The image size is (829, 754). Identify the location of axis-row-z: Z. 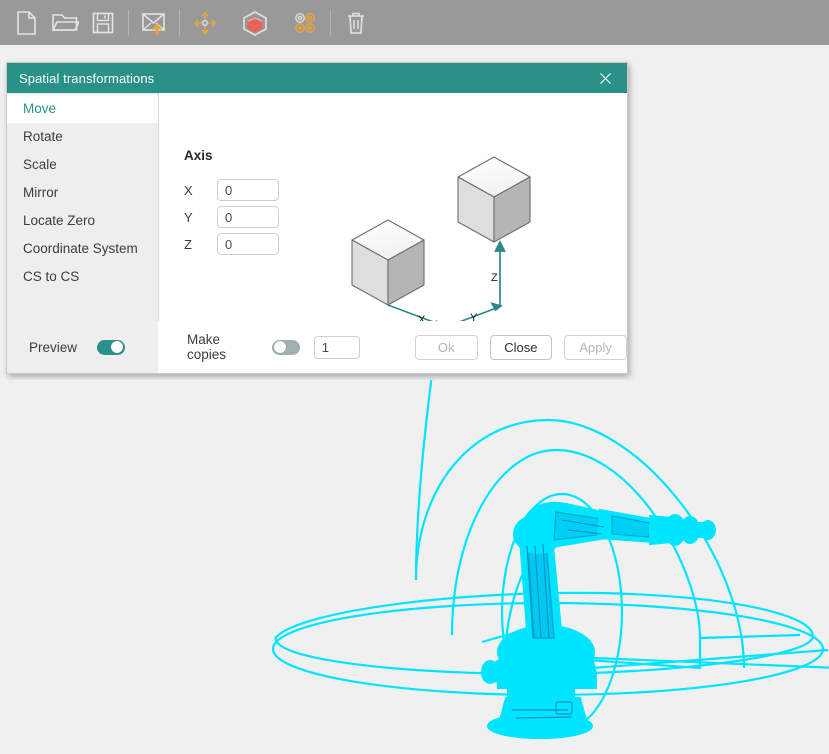
(231, 244).